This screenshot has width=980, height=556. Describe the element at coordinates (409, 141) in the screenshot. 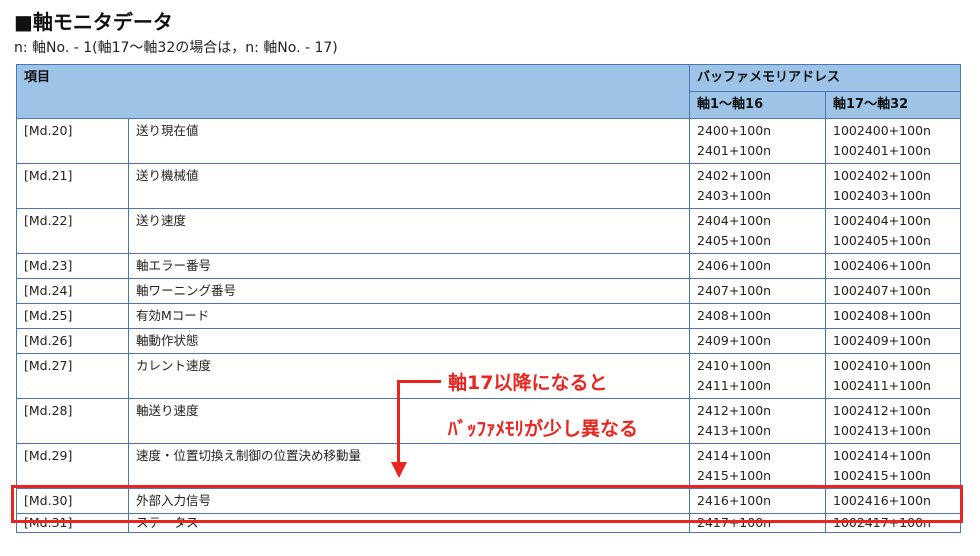

I see `row-name: 送り現在値` at that location.